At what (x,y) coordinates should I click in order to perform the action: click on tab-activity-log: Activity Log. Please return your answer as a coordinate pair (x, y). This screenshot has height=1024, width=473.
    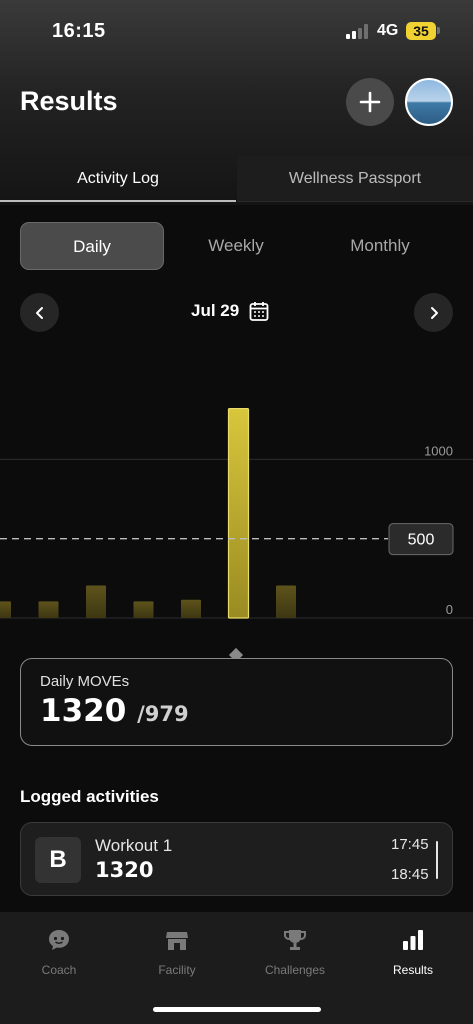
    Looking at the image, I should click on (118, 179).